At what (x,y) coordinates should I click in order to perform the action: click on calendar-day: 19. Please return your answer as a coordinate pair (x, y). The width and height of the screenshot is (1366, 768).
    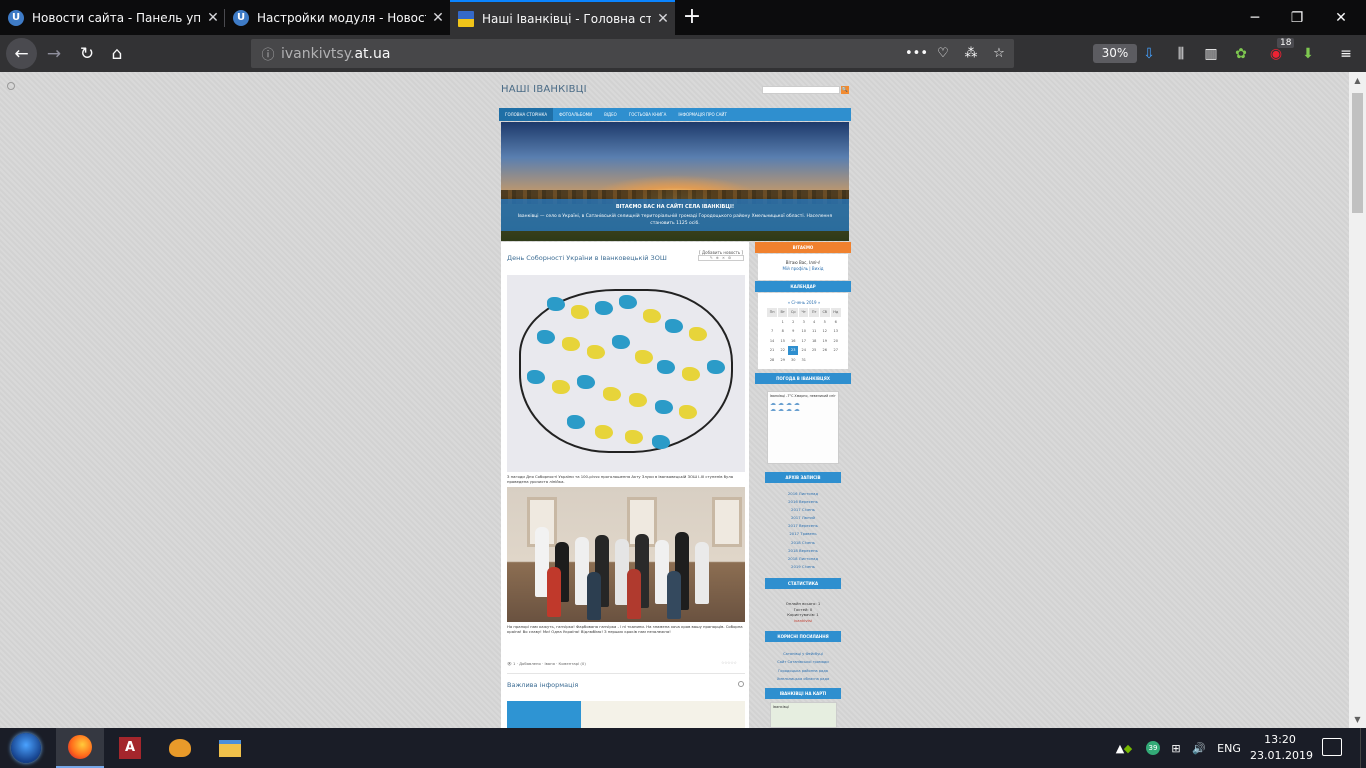
    Looking at the image, I should click on (825, 340).